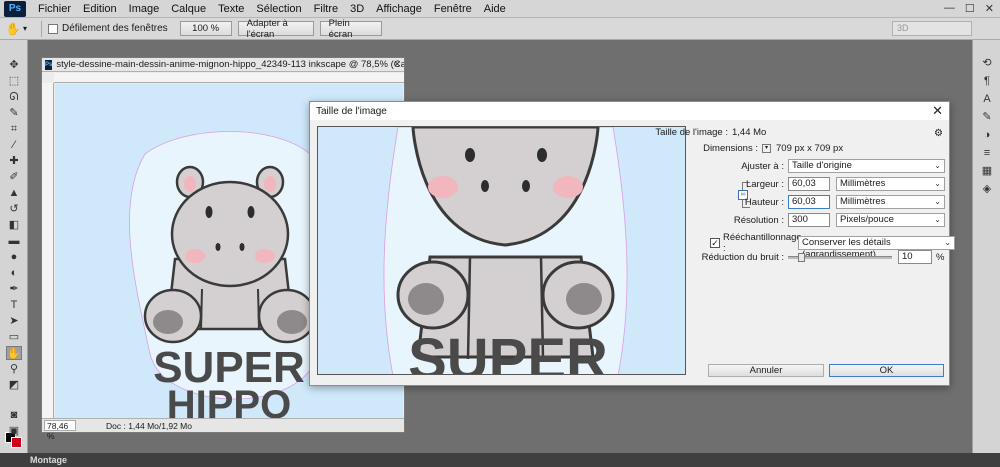 The image size is (1000, 467). I want to click on scroll-all-windows-checkbox, so click(53, 28).